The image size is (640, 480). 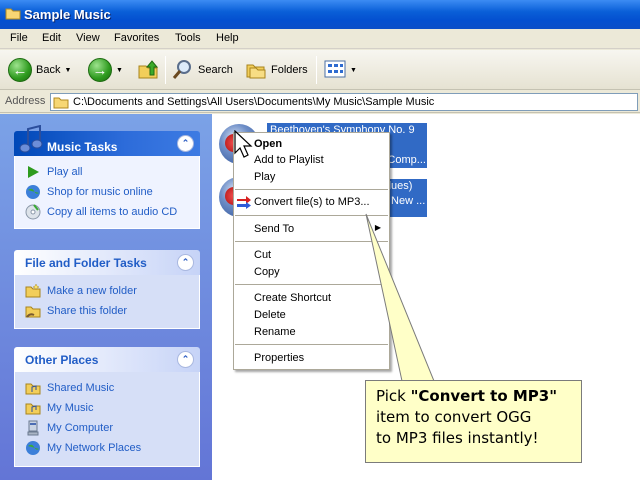 I want to click on menu-item-rename: Rename, so click(x=311, y=332).